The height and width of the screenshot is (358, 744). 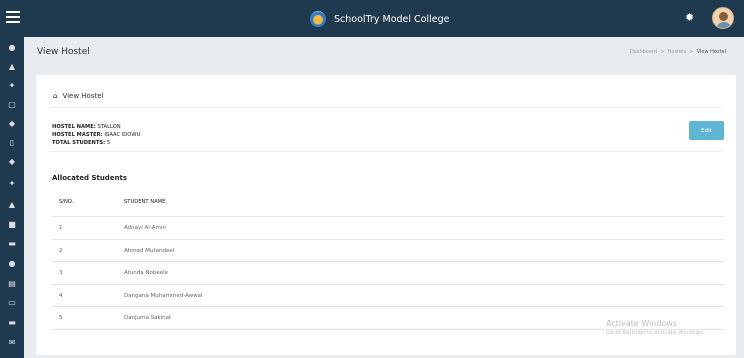 What do you see at coordinates (388, 202) in the screenshot?
I see `table-header: S/NO. STUDENT NAME` at bounding box center [388, 202].